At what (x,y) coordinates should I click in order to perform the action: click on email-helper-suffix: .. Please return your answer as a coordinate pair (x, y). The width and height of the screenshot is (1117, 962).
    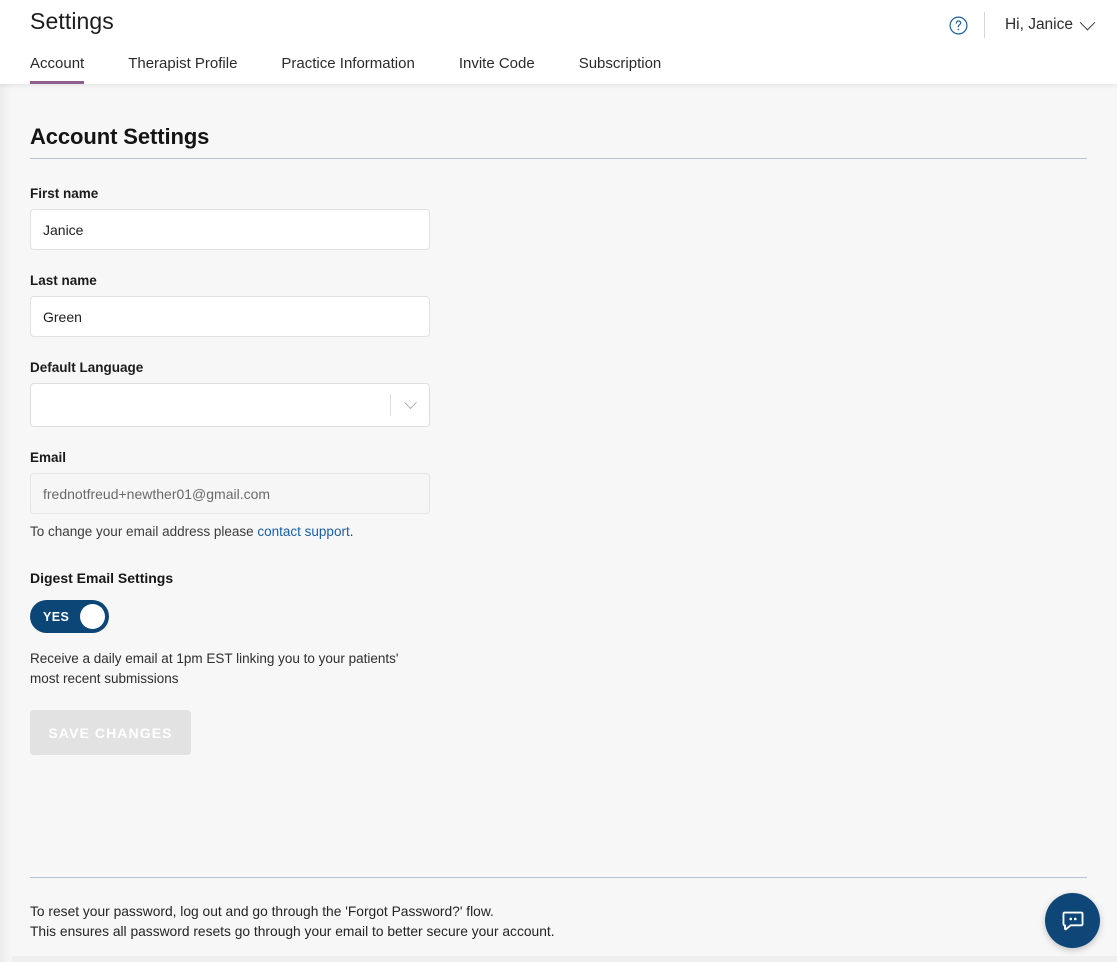
    Looking at the image, I should click on (351, 531).